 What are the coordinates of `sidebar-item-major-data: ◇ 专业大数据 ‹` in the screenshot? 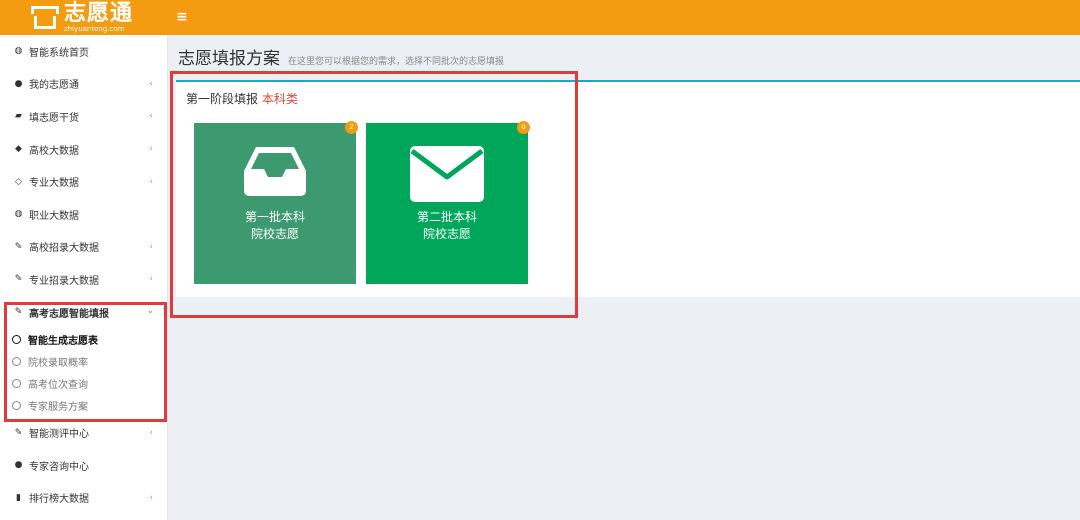 It's located at (83, 181).